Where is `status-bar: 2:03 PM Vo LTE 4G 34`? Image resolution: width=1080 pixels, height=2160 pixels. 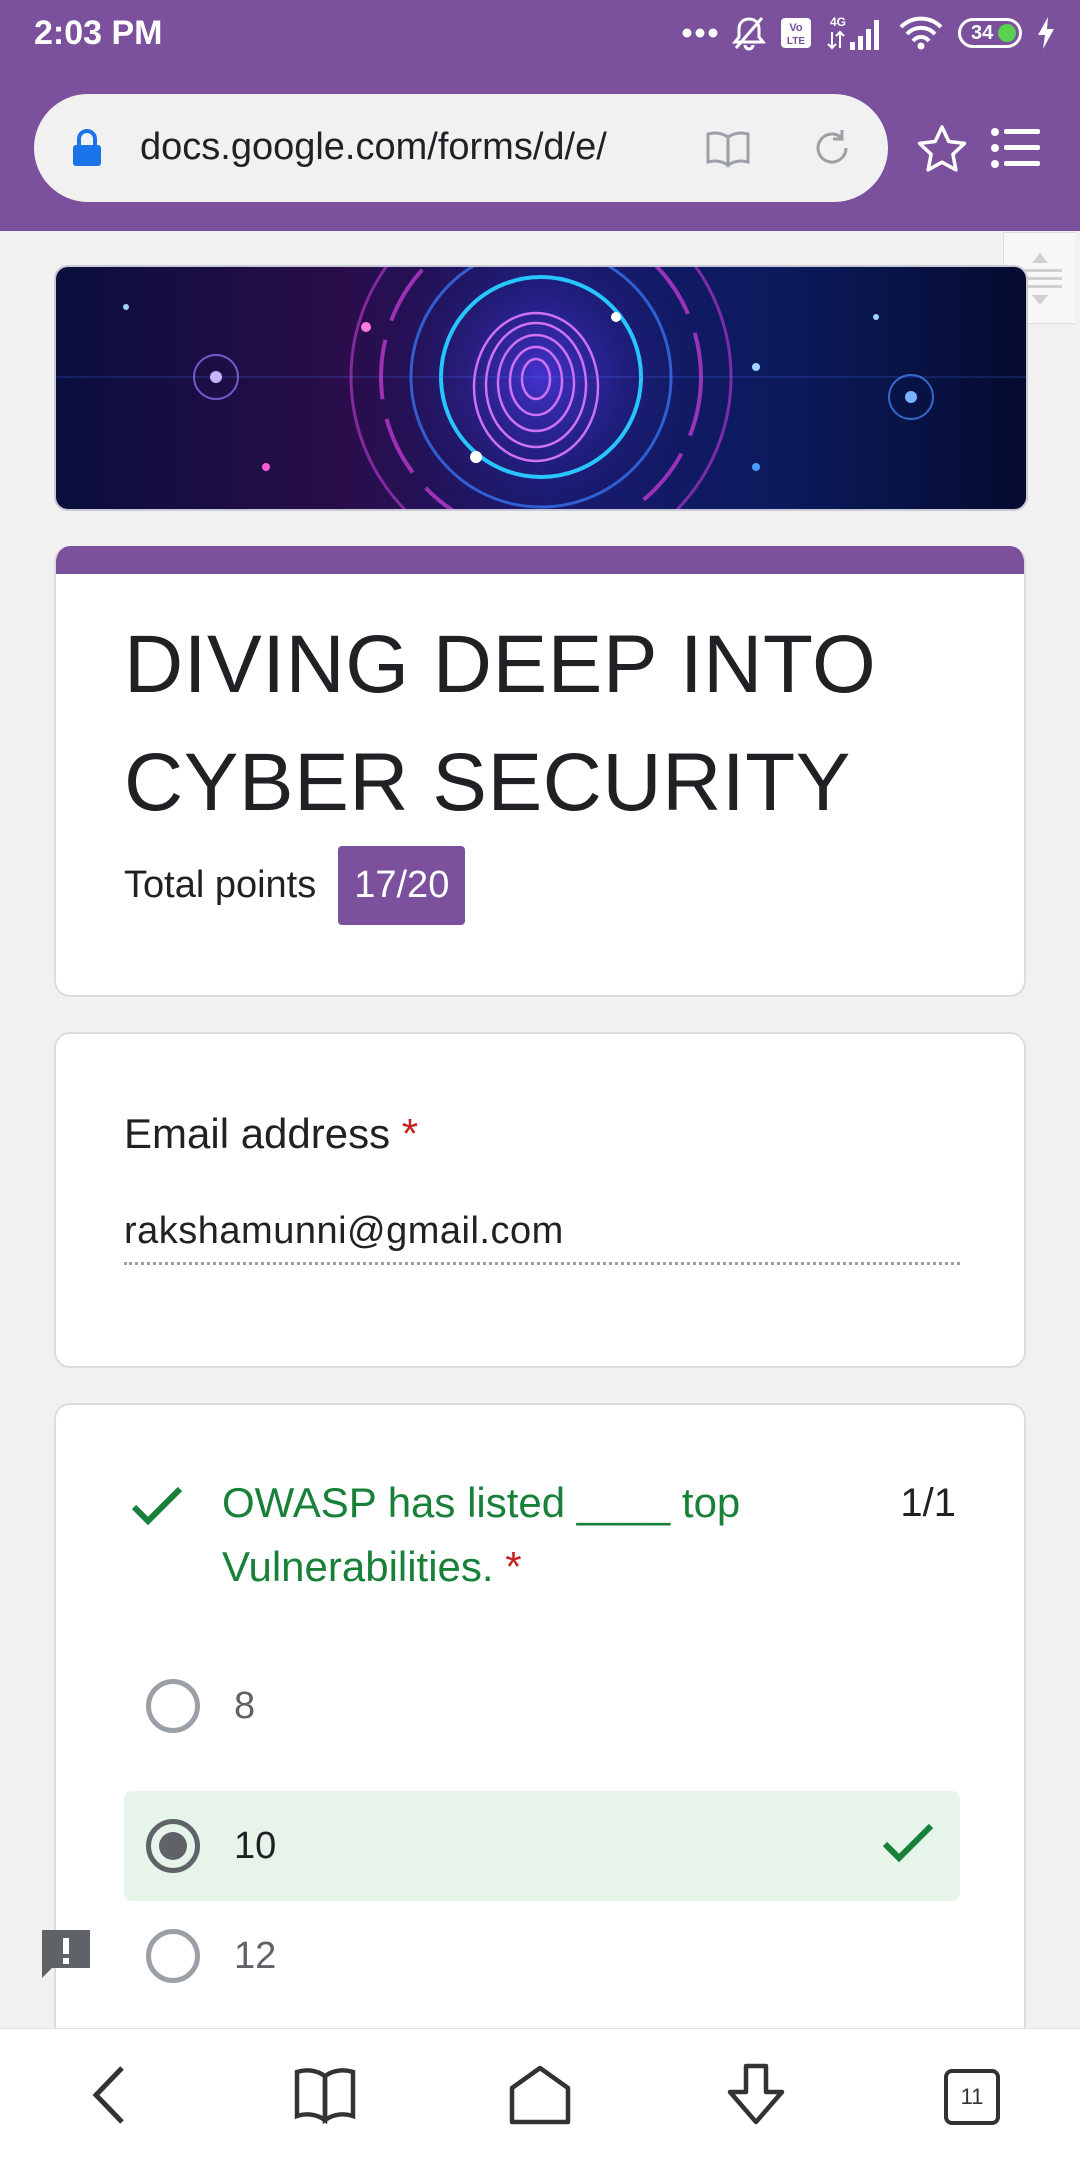 status-bar: 2:03 PM Vo LTE 4G 34 is located at coordinates (540, 33).